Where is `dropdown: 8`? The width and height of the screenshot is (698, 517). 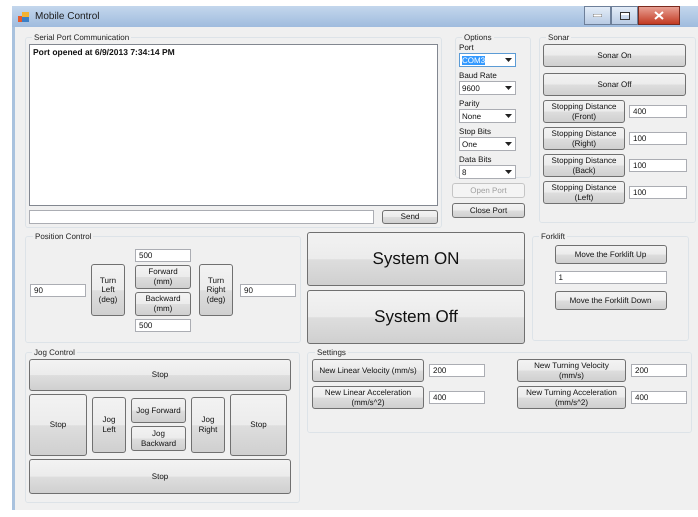 dropdown: 8 is located at coordinates (487, 172).